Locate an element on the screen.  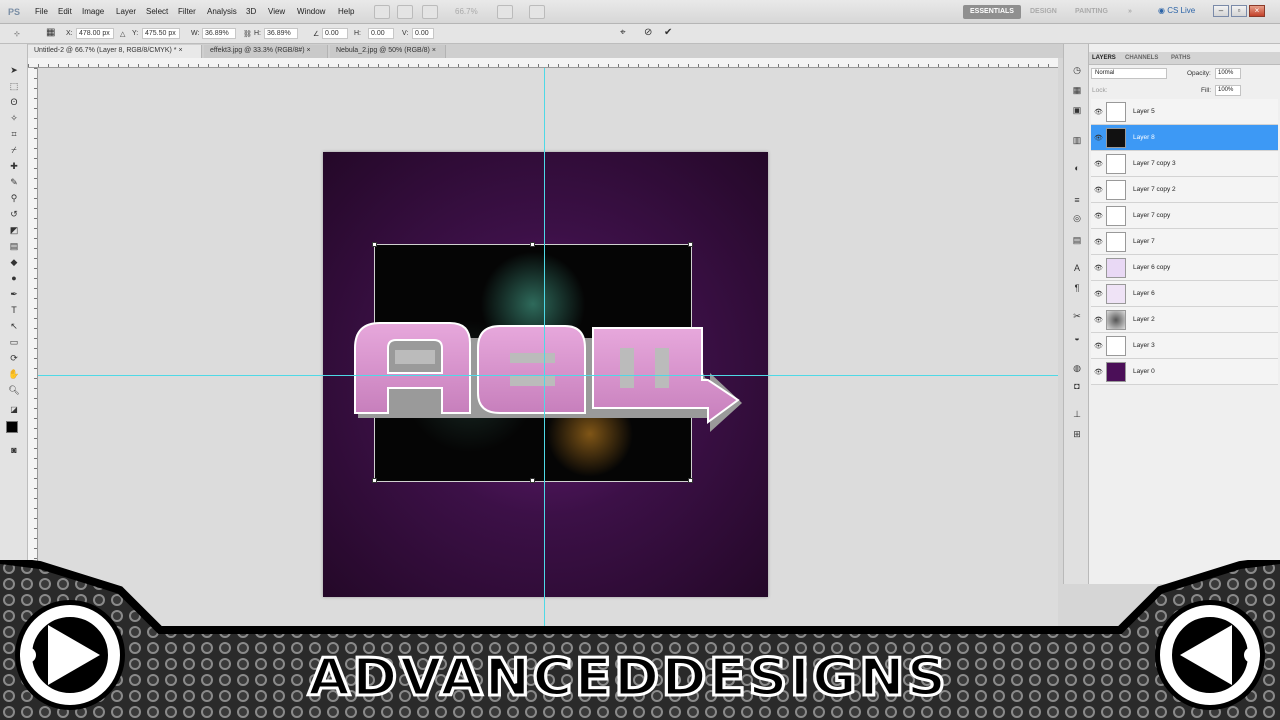
gradient-tool-icon: ▤ is located at coordinates (14, 246).